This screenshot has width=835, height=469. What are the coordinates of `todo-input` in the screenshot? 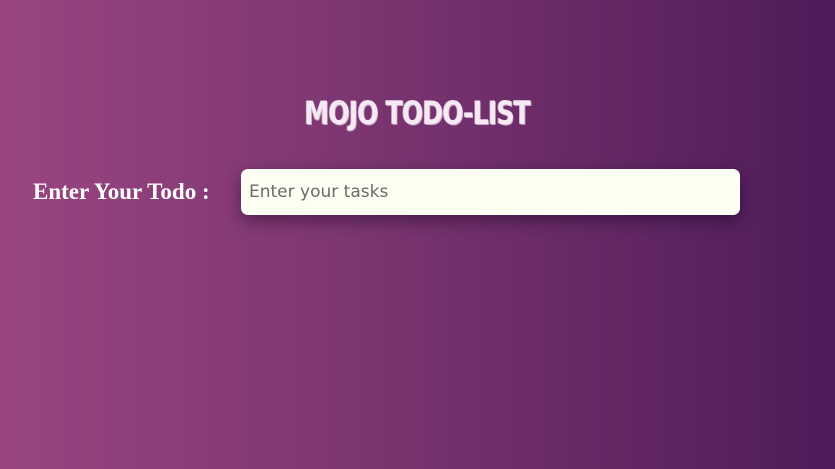 It's located at (490, 192).